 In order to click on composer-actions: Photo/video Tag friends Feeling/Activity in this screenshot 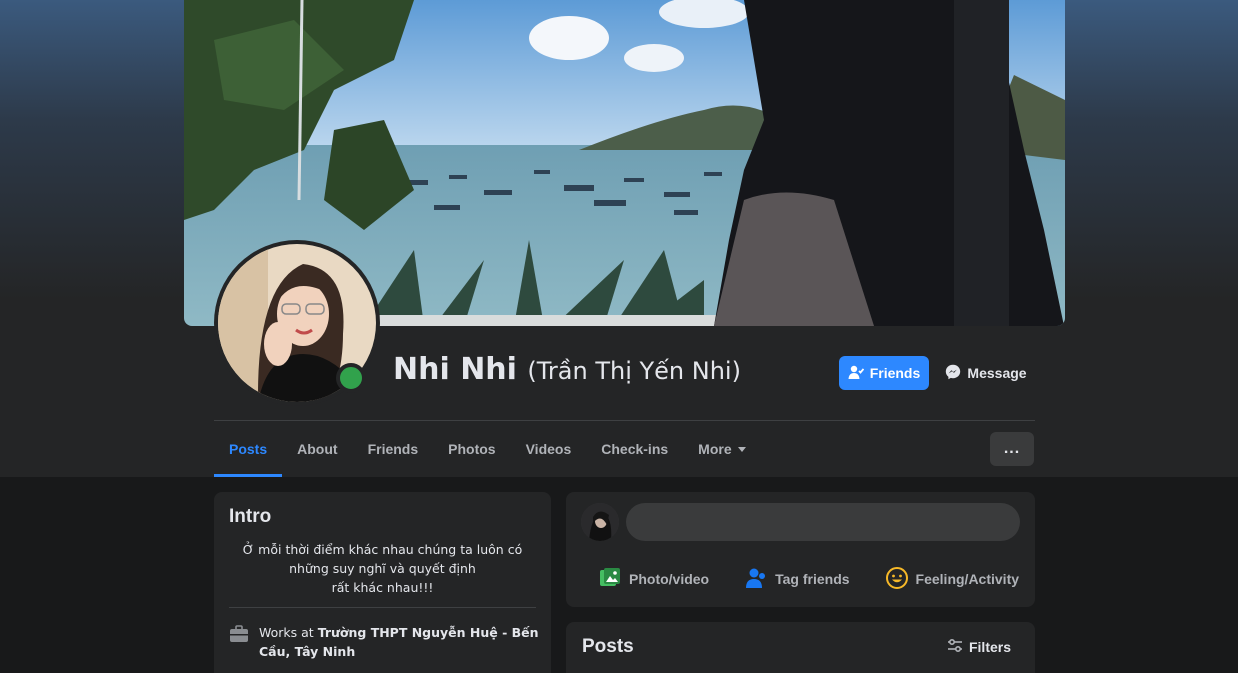, I will do `click(801, 579)`.